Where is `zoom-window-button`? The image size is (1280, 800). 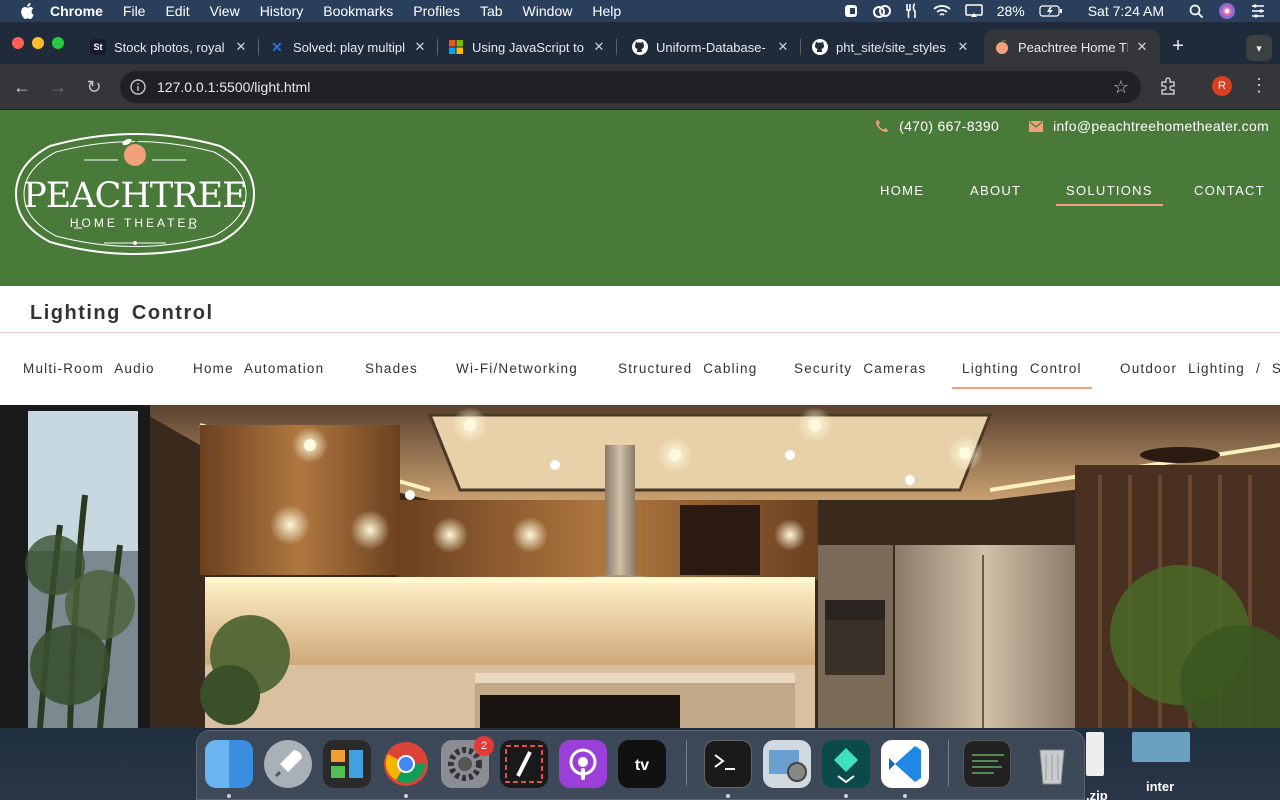
zoom-window-button is located at coordinates (58, 43).